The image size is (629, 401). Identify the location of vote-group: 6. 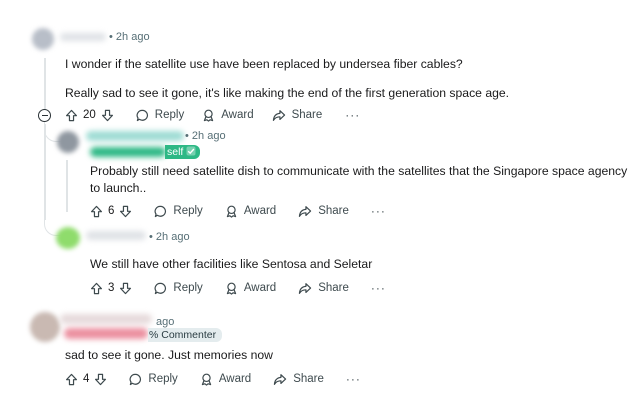
(111, 211).